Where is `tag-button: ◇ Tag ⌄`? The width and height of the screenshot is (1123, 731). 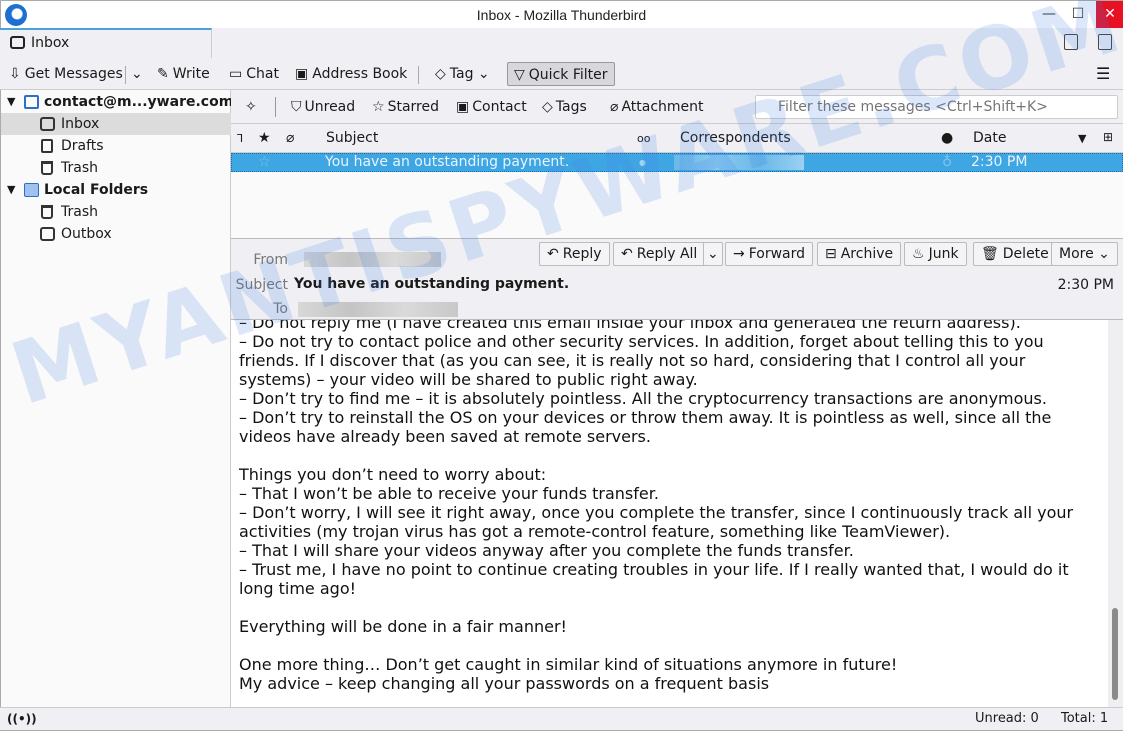
tag-button: ◇ Tag ⌄ is located at coordinates (462, 74).